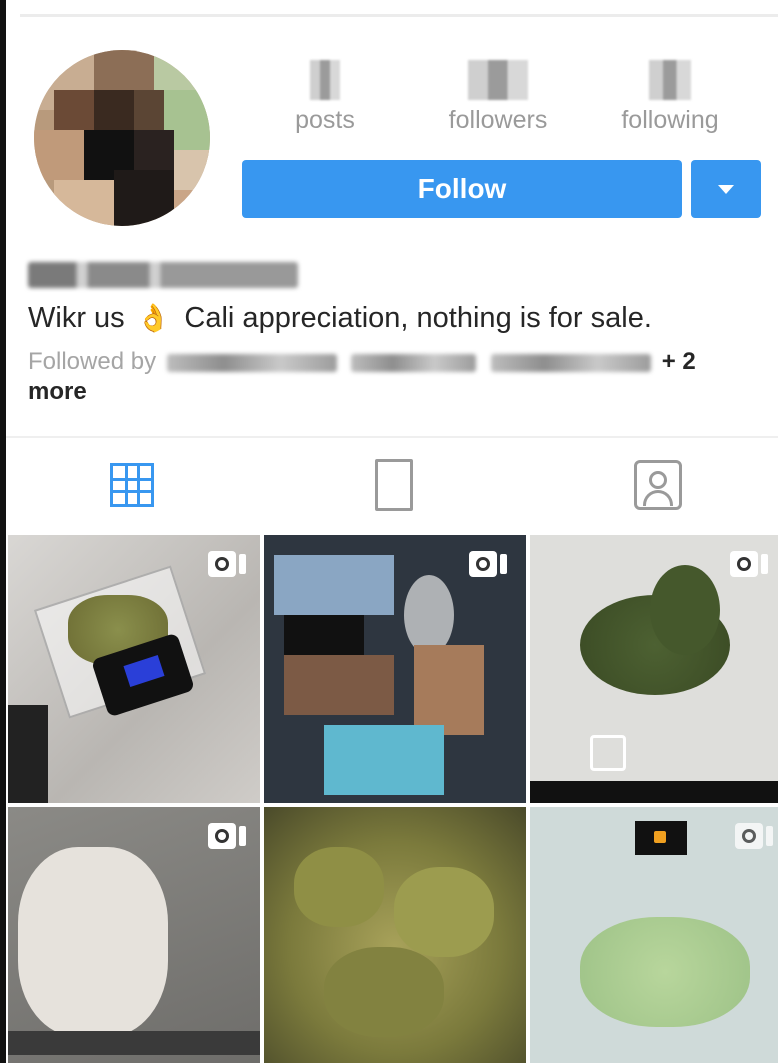 The image size is (778, 1063). What do you see at coordinates (418, 318) in the screenshot?
I see `bio-suffix: Cali appreciation, nothing is for sale.` at bounding box center [418, 318].